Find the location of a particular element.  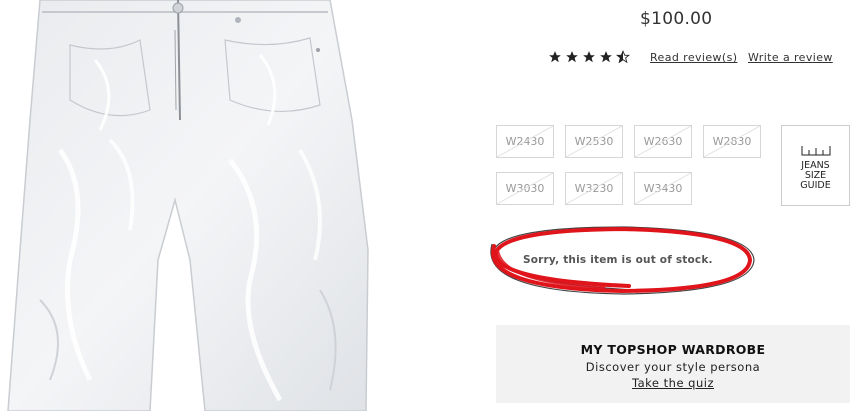

rating-stars is located at coordinates (589, 57).